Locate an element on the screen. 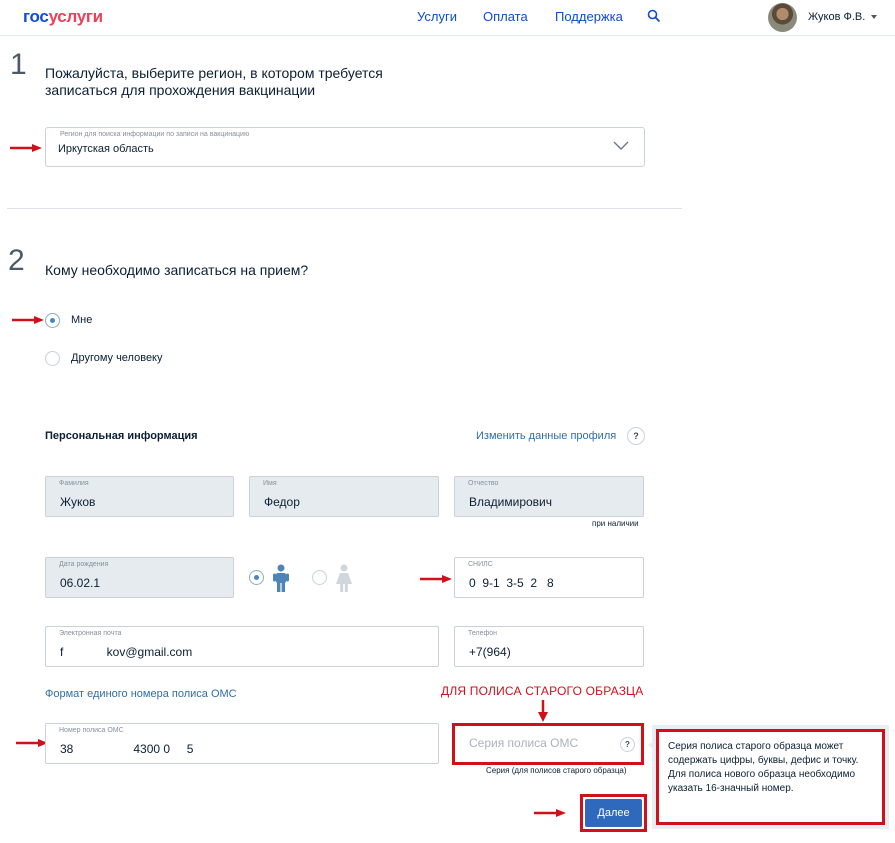 Image resolution: width=895 pixels, height=843 pixels. help-icon: ? is located at coordinates (636, 436).